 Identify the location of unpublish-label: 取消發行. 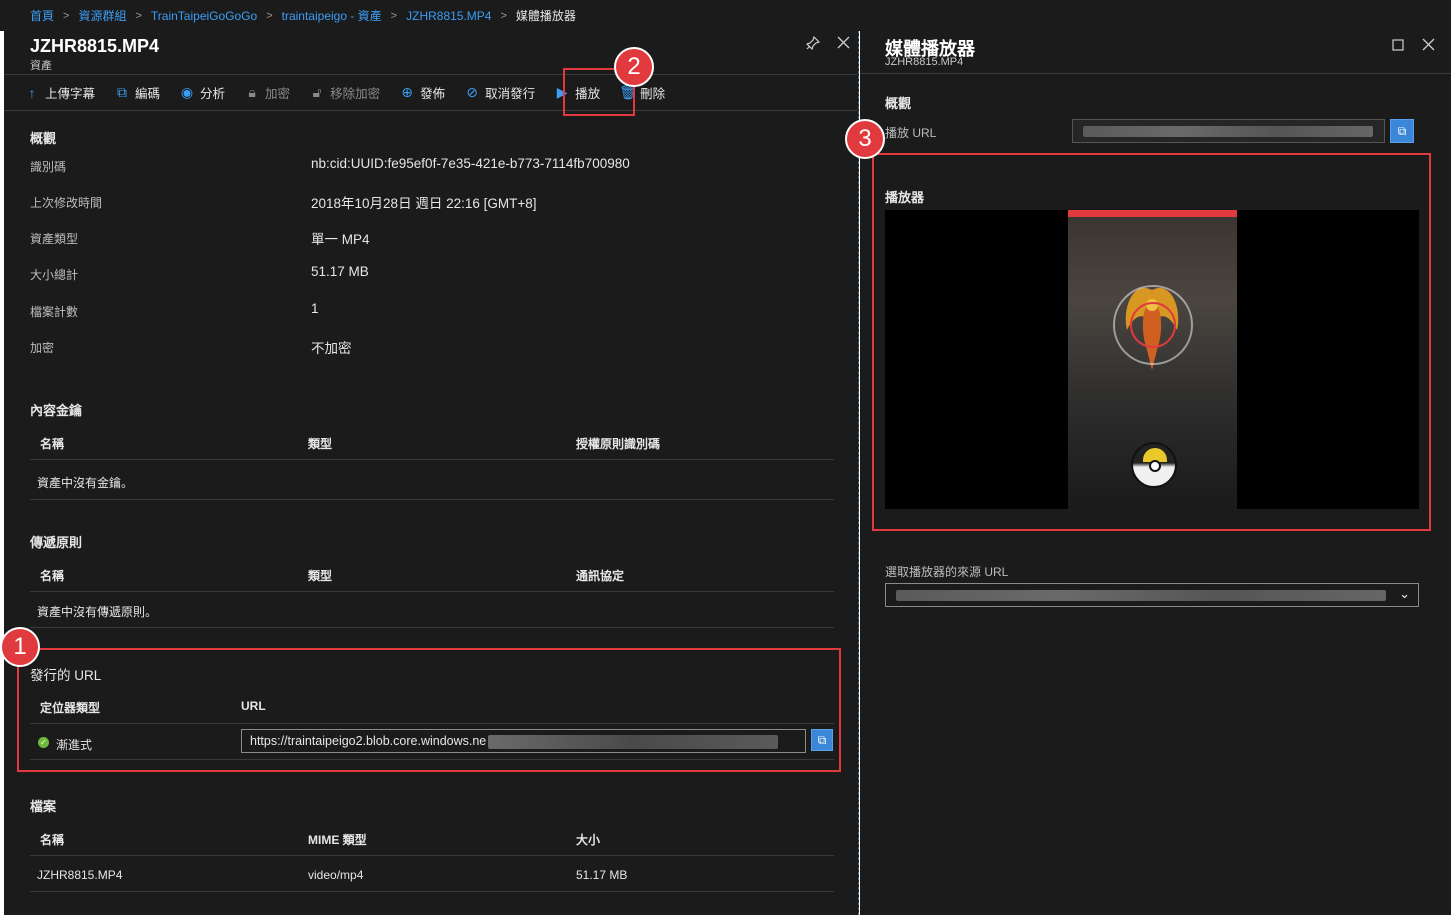
(510, 94).